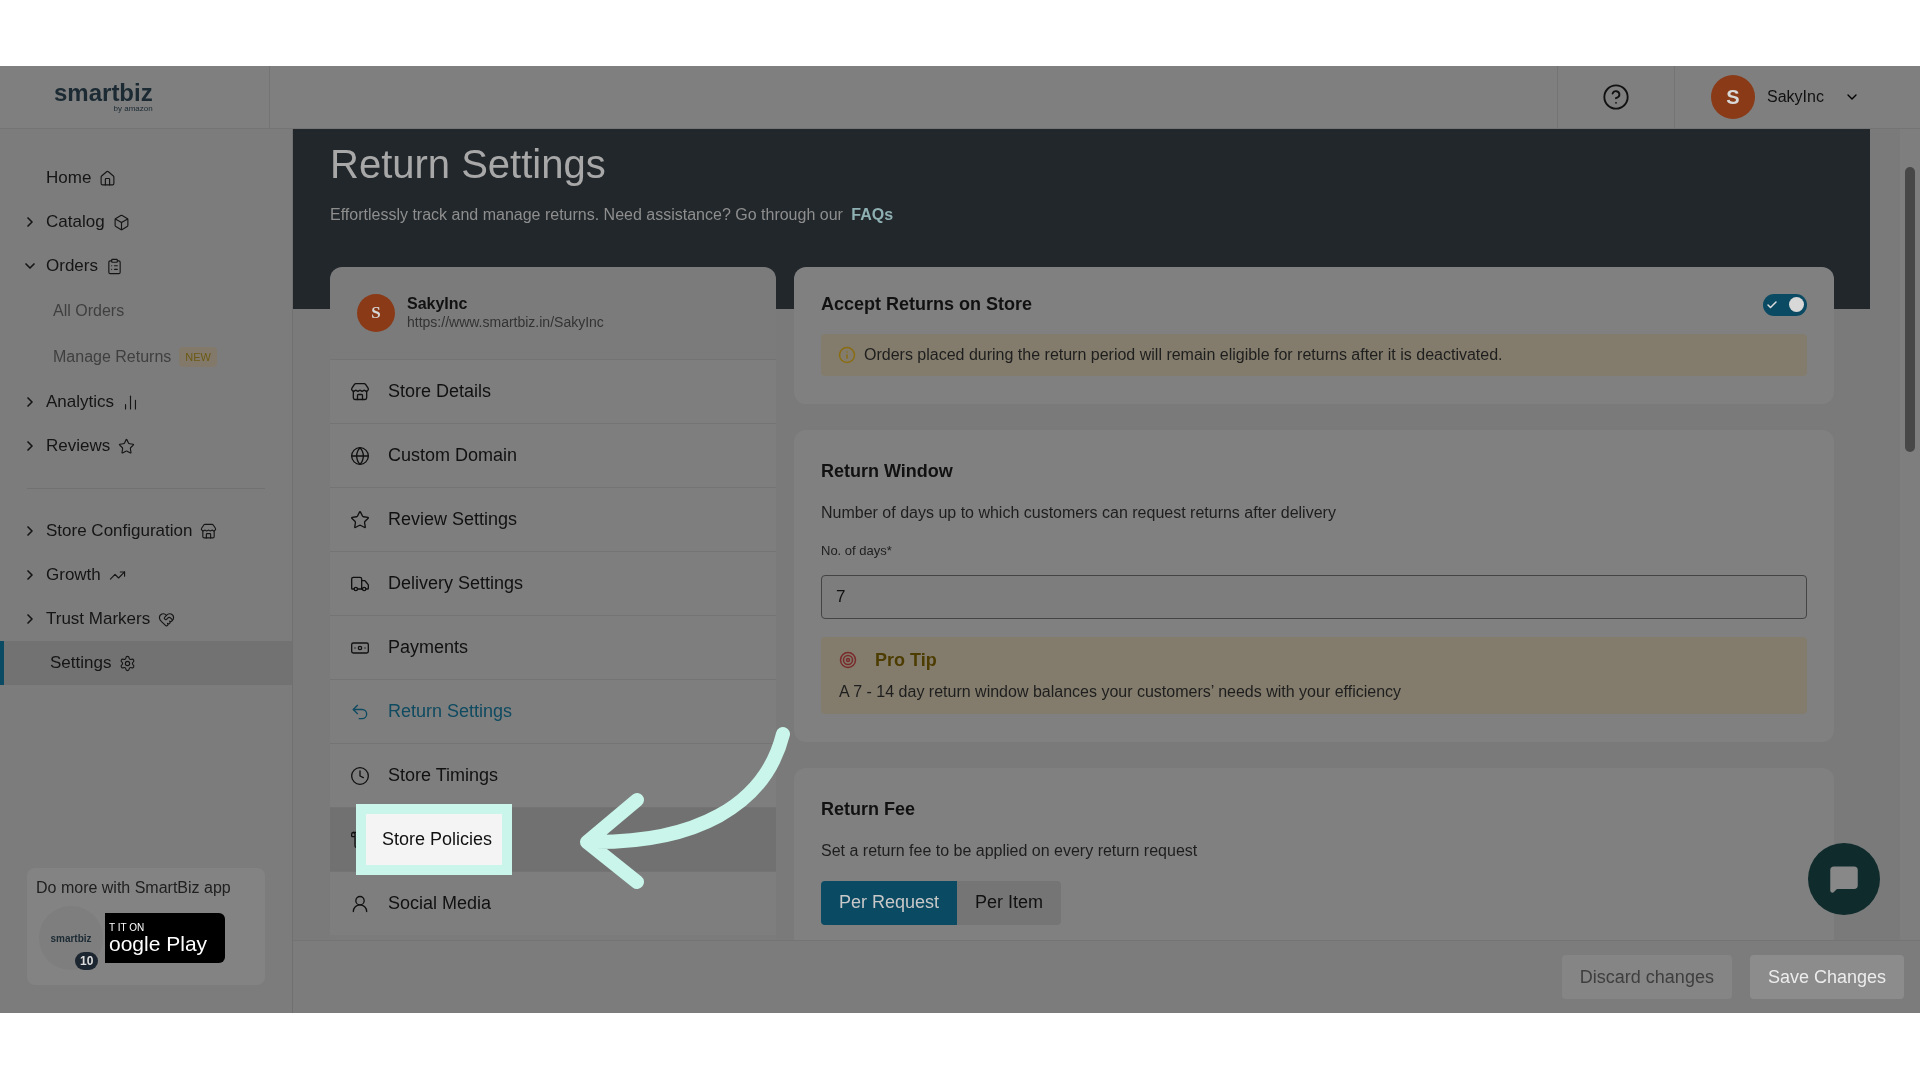 Image resolution: width=1920 pixels, height=1080 pixels. Describe the element at coordinates (1314, 675) in the screenshot. I see `pro-tip: Pro Tip A 7 - 14 day return window balances your customers’ needs with your efficiency` at that location.